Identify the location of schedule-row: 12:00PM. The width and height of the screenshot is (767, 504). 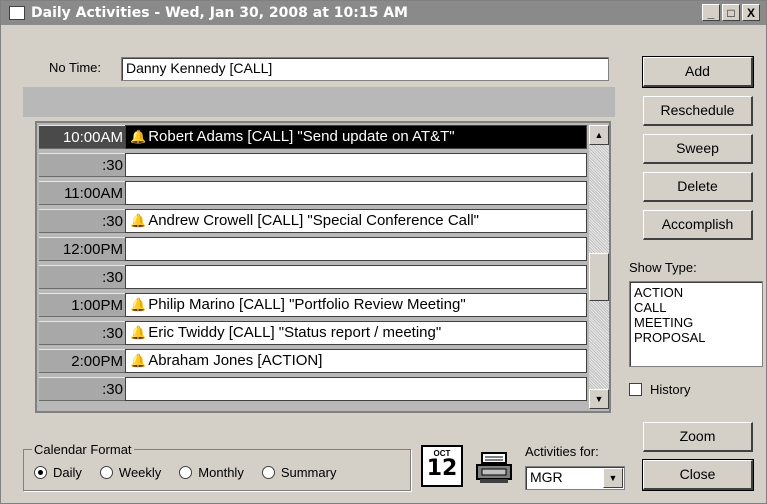
(313, 249).